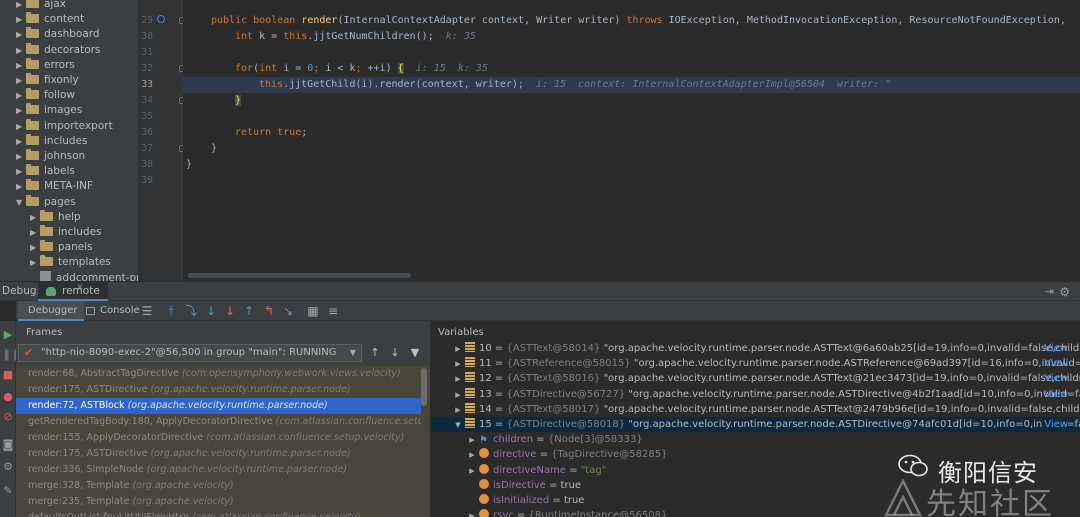 The image size is (1080, 517). What do you see at coordinates (80, 288) in the screenshot?
I see `close-icon: ✕` at bounding box center [80, 288].